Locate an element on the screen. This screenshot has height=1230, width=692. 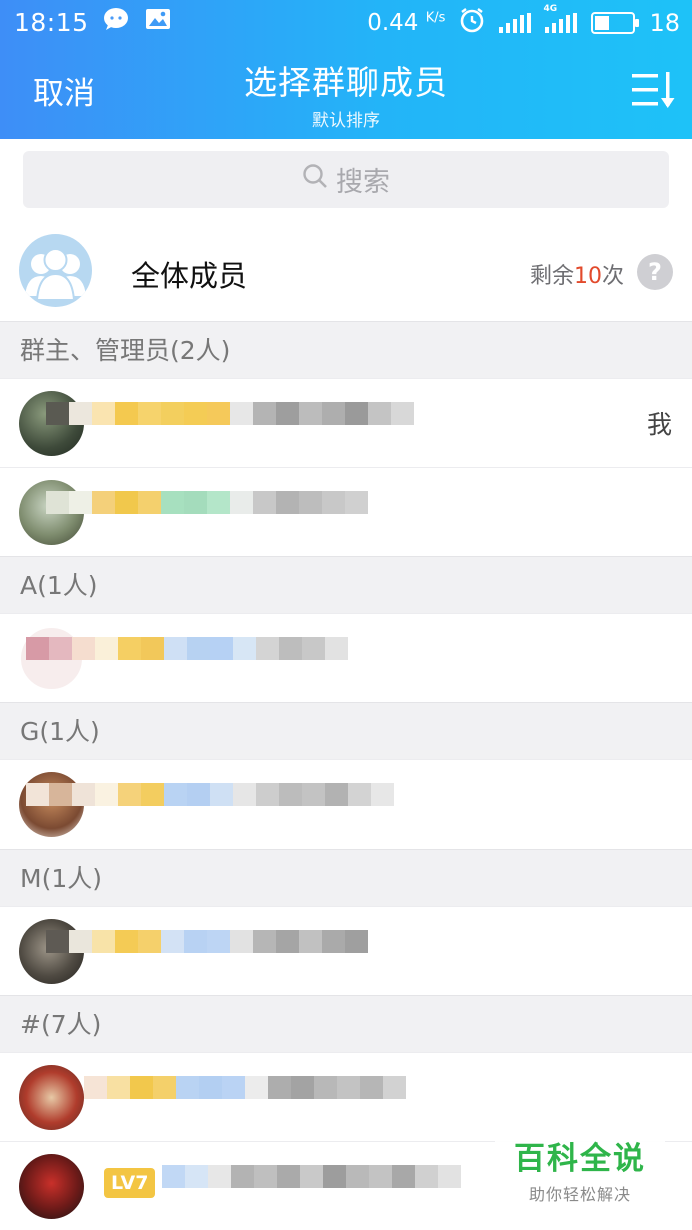
sort-list-icon is located at coordinates (654, 90).